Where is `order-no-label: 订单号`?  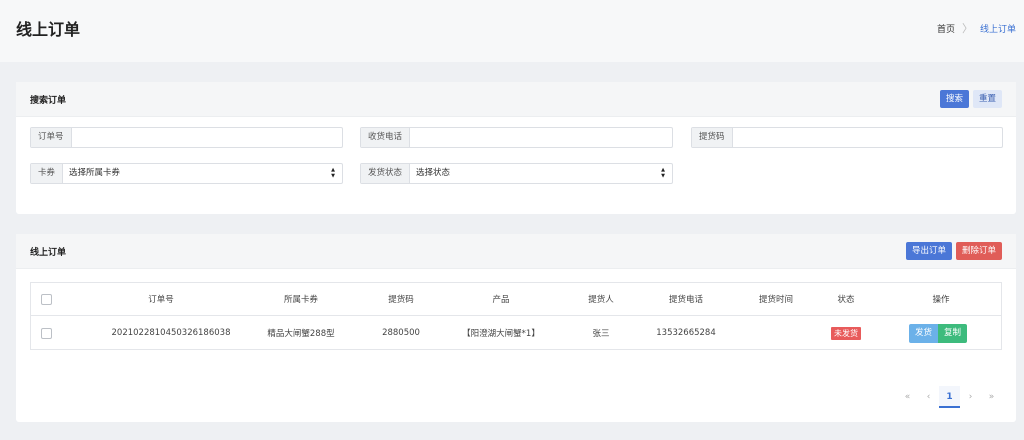
order-no-label: 订单号 is located at coordinates (51, 137).